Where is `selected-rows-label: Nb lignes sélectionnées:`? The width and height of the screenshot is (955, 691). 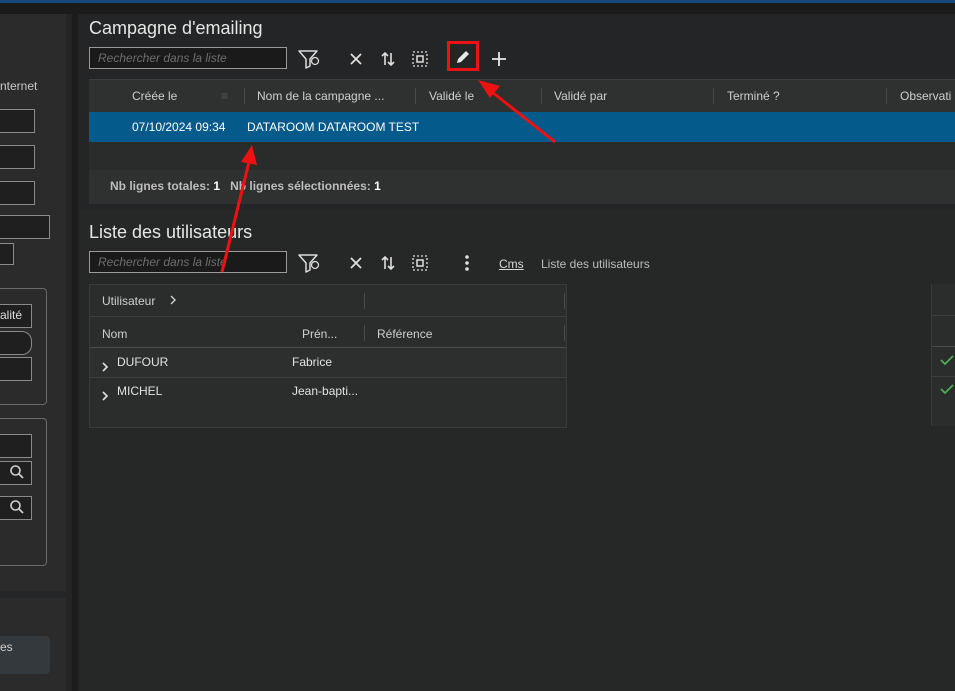
selected-rows-label: Nb lignes sélectionnées: is located at coordinates (300, 186).